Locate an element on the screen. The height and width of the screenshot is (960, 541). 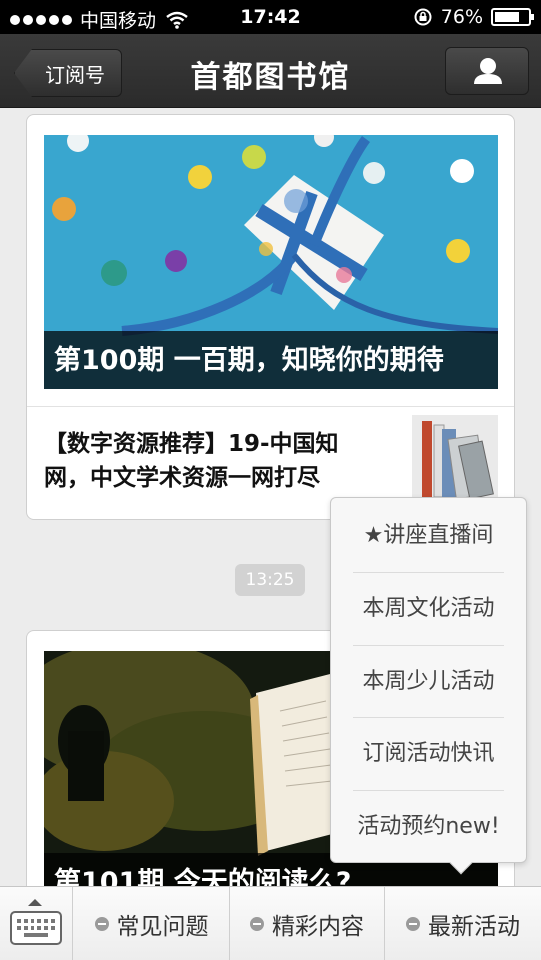
nav-bar: 订阅号 首都图书馆 is located at coordinates (270, 71).